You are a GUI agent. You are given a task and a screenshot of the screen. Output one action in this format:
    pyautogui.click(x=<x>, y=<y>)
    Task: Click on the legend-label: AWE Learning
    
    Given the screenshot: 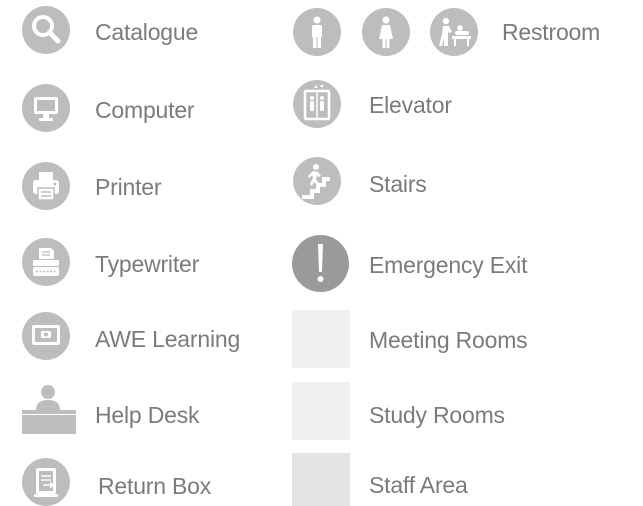 What is the action you would take?
    pyautogui.click(x=168, y=339)
    